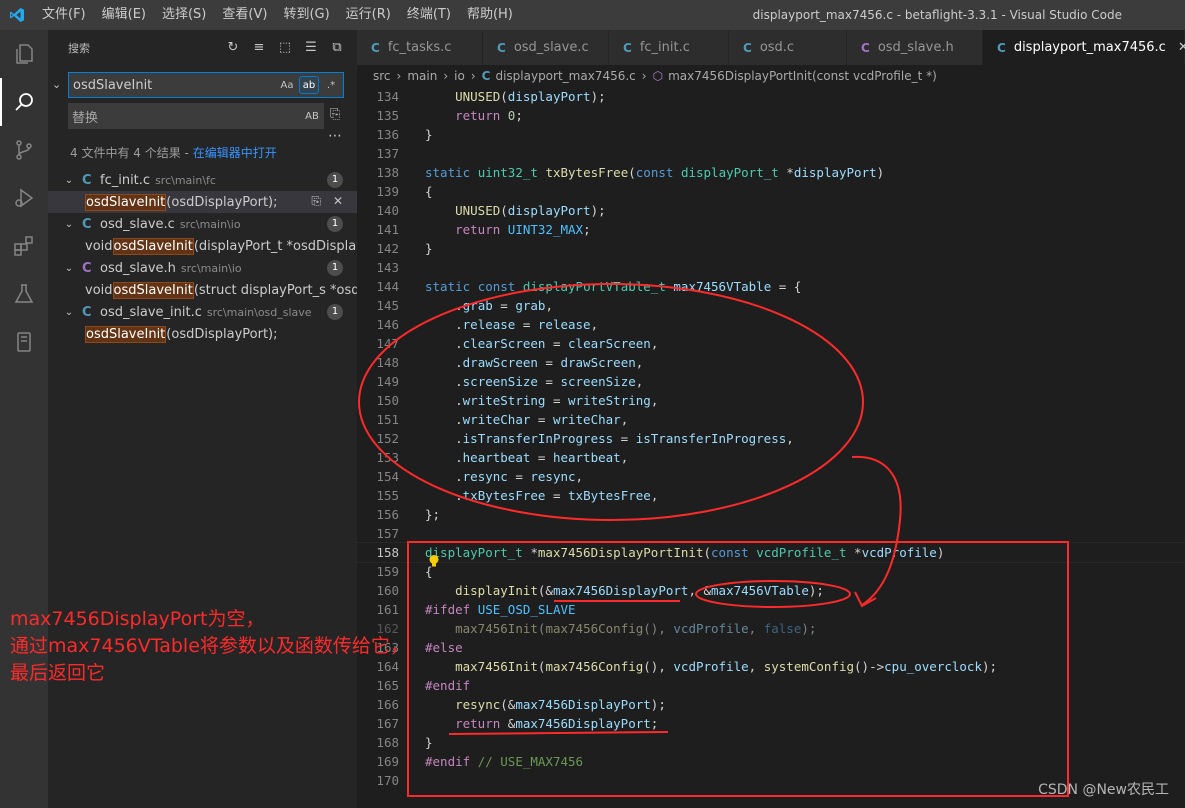 This screenshot has width=1185, height=808. I want to click on code-line: 166 resync(&max7456DisplayPort);, so click(521, 704).